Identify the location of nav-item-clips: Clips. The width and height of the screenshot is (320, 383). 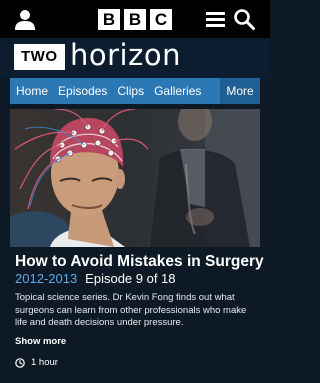
(130, 91).